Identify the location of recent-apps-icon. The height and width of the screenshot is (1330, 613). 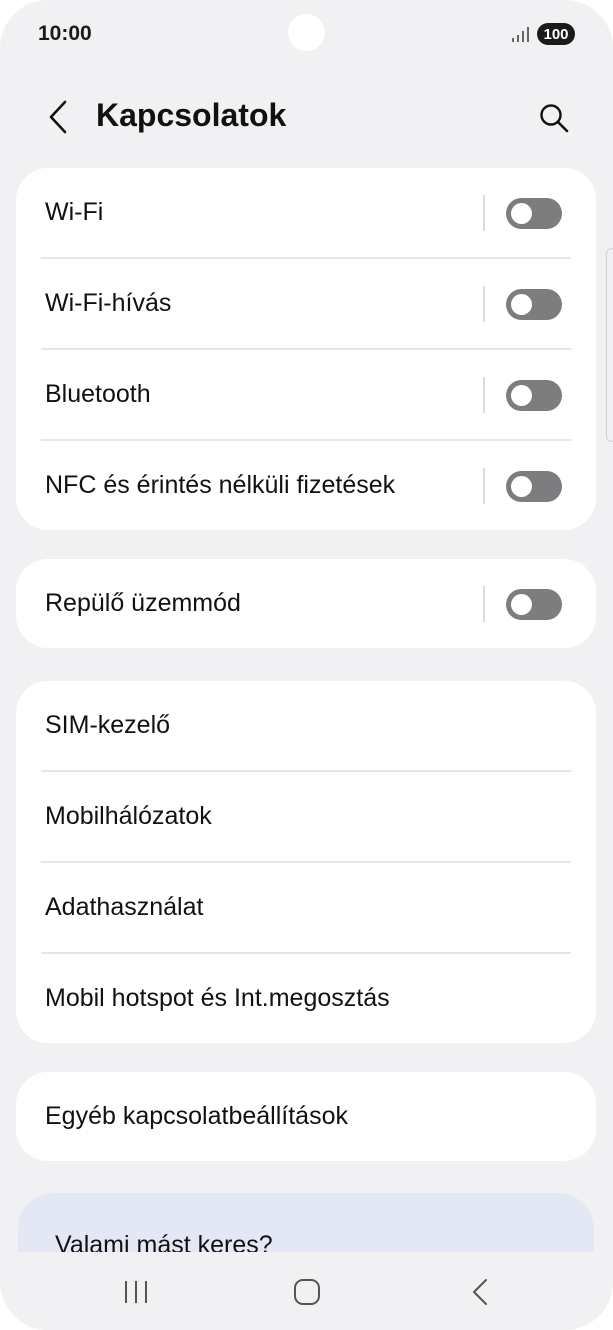
(136, 1292).